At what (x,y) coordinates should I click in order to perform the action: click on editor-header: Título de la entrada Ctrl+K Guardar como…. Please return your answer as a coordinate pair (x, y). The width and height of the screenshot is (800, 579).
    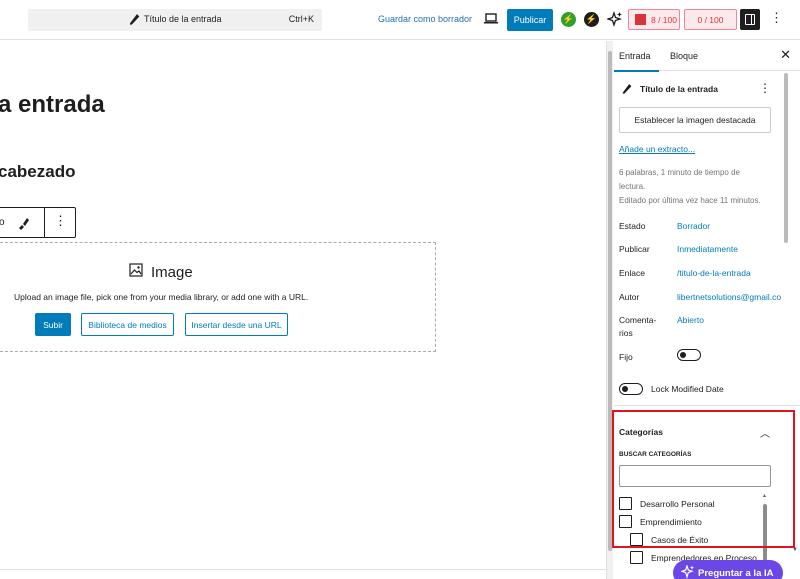
    Looking at the image, I should click on (400, 20).